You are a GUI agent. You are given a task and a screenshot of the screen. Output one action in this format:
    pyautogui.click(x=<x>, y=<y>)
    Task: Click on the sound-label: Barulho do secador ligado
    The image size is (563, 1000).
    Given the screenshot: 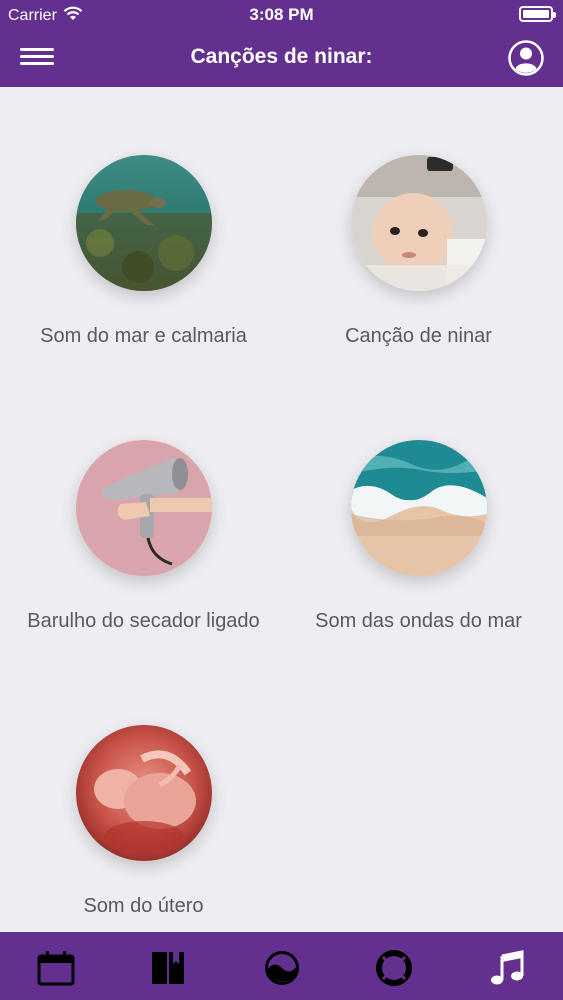 What is the action you would take?
    pyautogui.click(x=143, y=621)
    